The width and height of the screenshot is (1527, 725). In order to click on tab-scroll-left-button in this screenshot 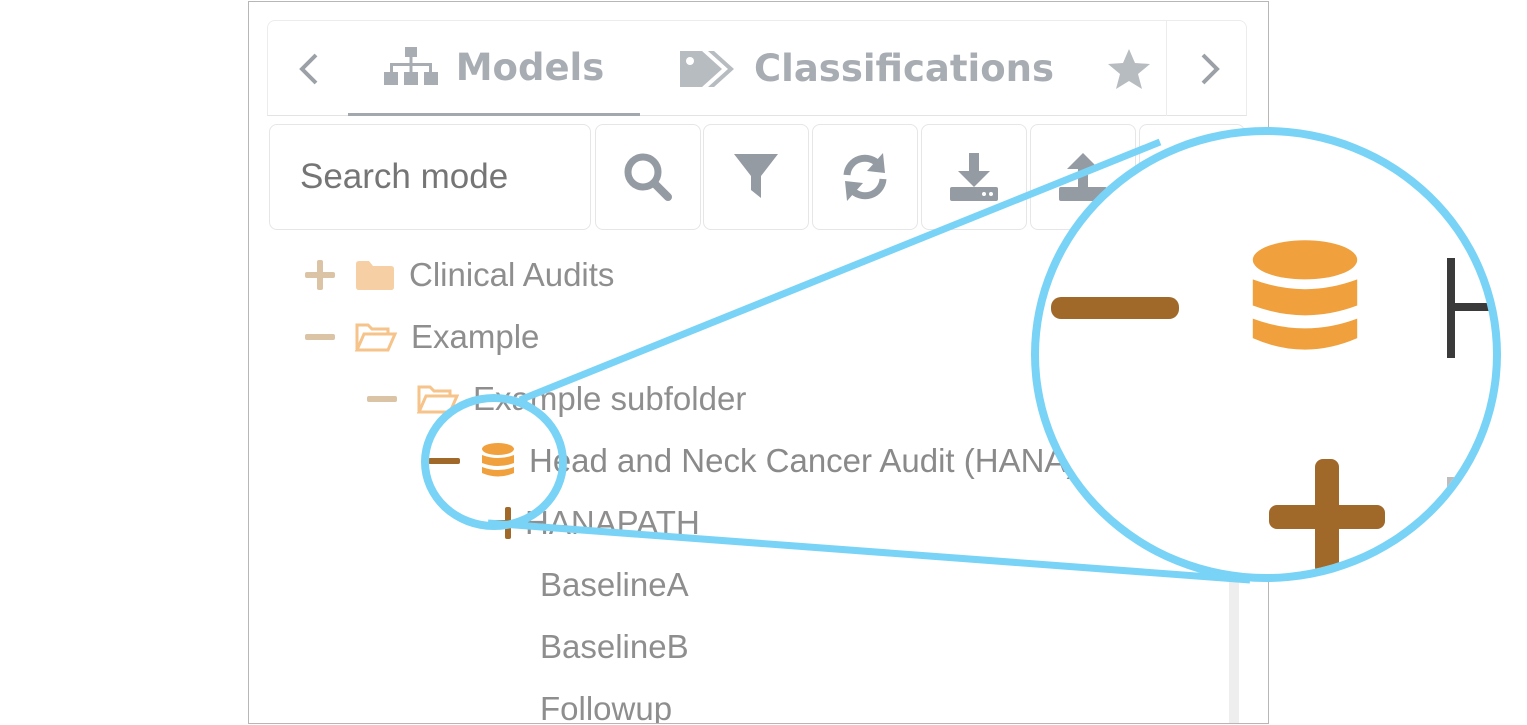, I will do `click(310, 69)`.